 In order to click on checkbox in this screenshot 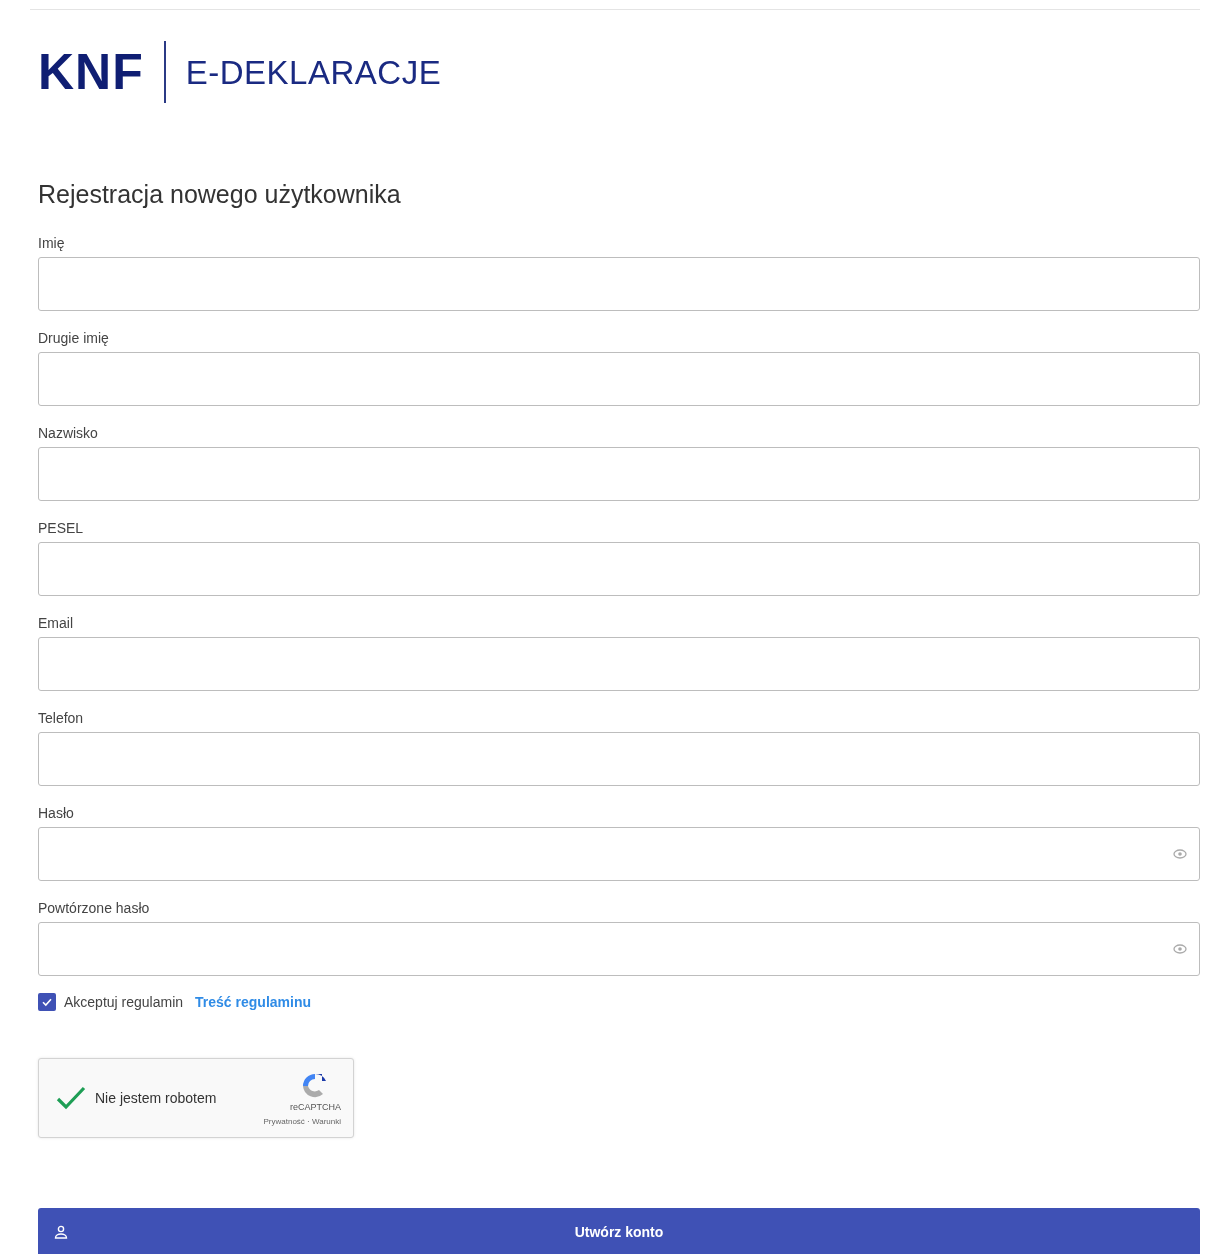, I will do `click(47, 1002)`.